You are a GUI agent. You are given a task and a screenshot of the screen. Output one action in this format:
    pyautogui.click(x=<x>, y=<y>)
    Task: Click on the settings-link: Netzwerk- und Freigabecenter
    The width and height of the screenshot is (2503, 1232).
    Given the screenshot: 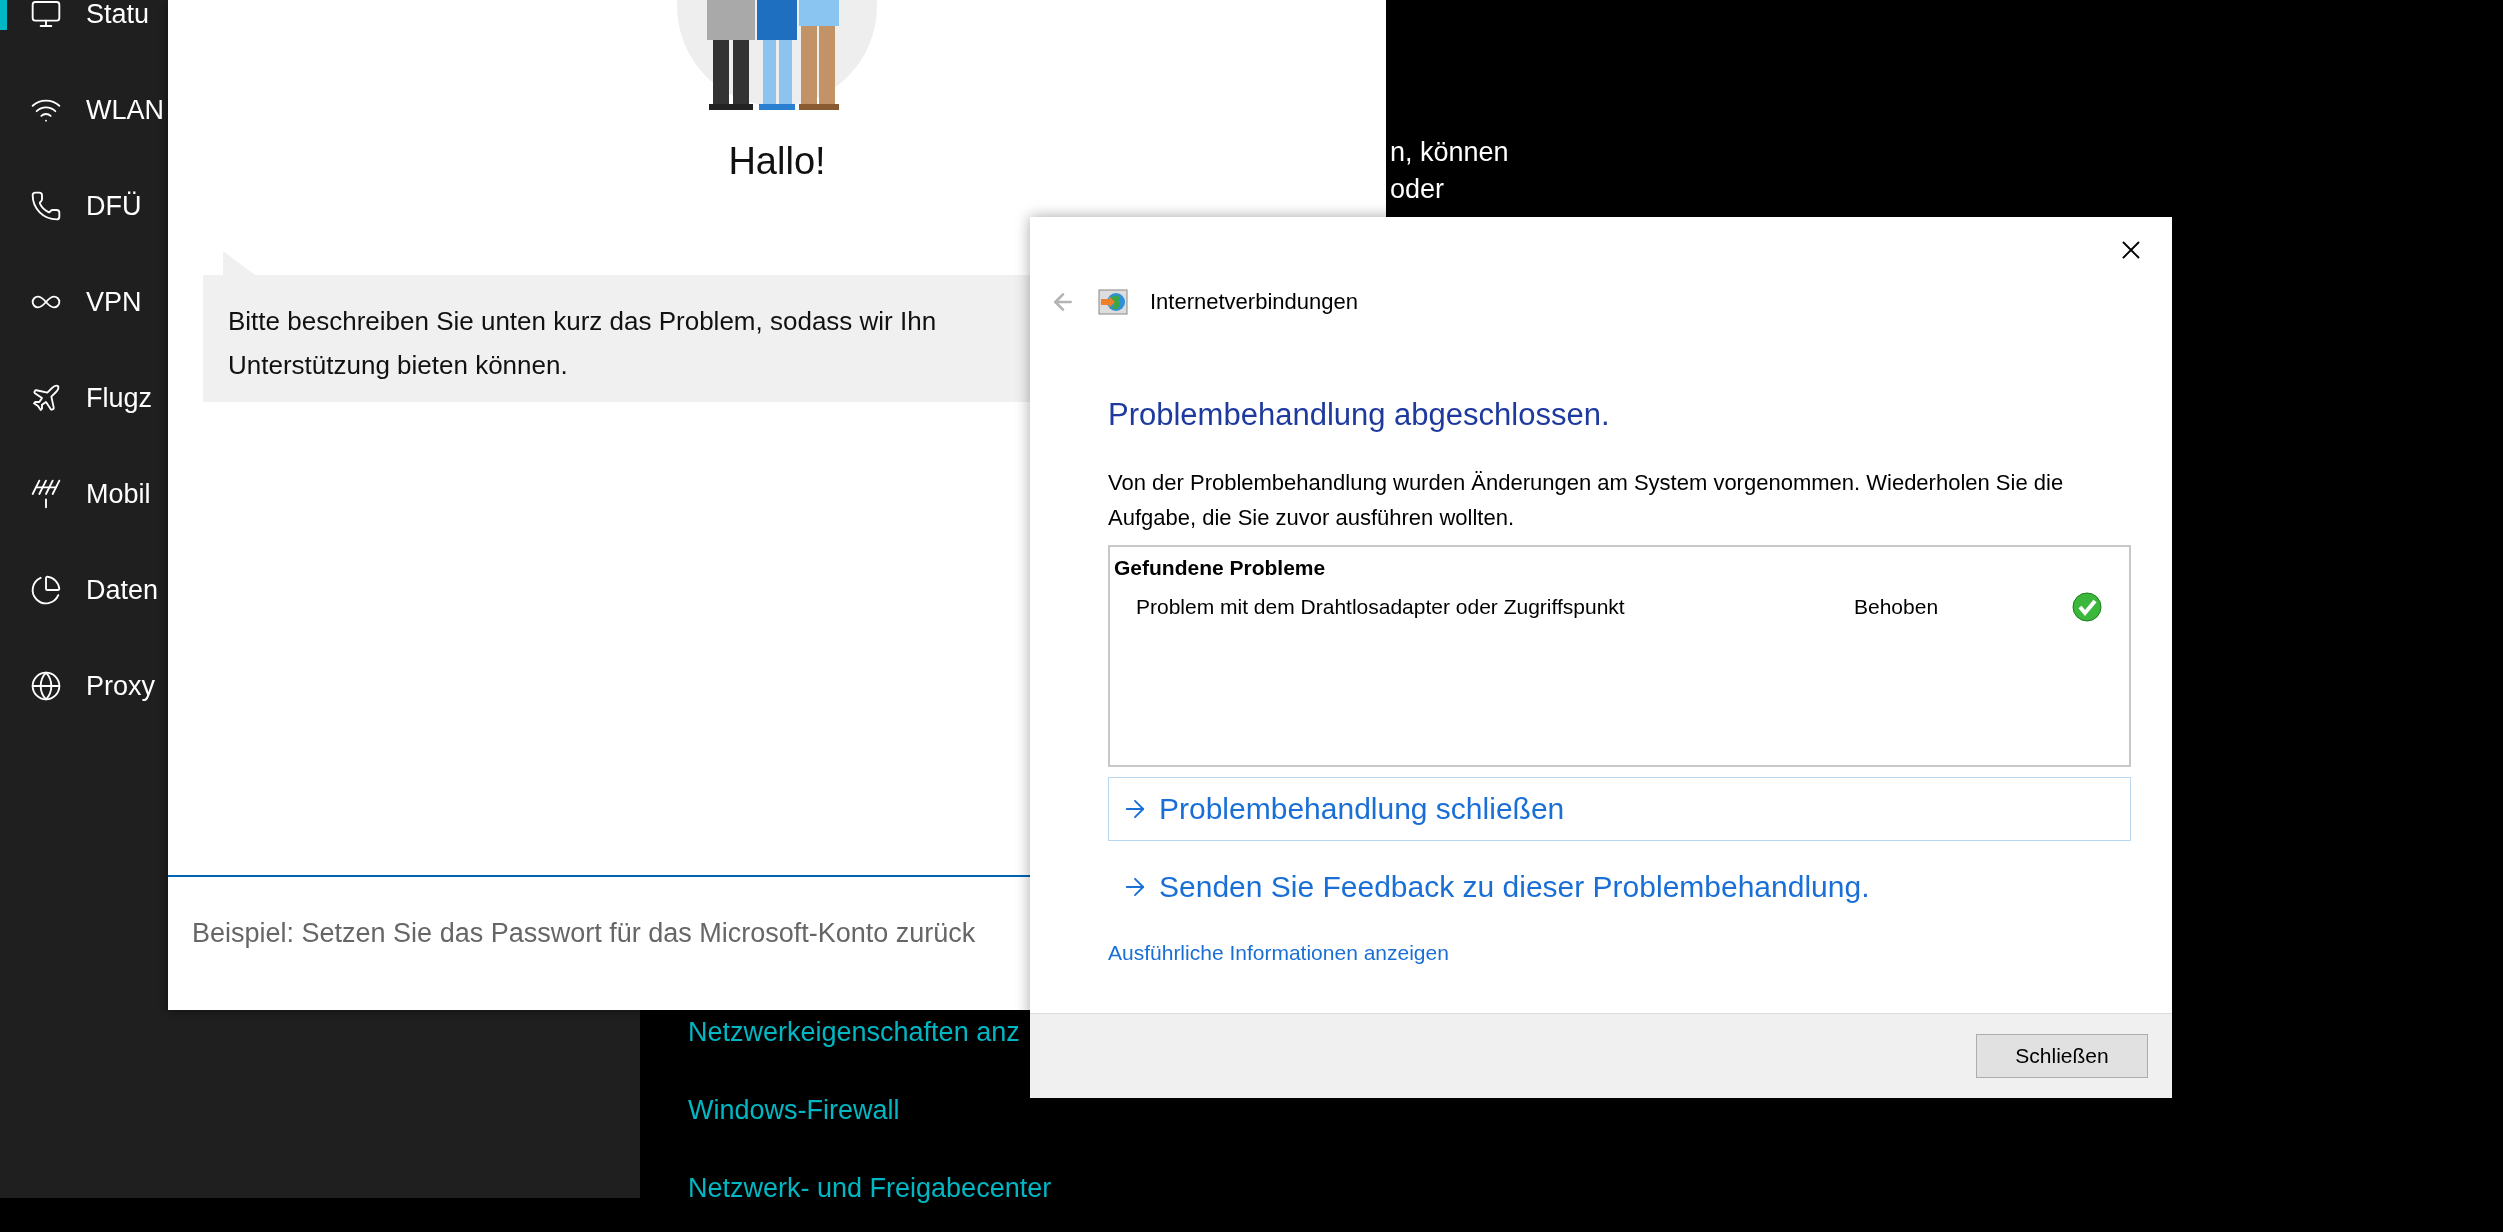 What is the action you would take?
    pyautogui.click(x=870, y=1188)
    